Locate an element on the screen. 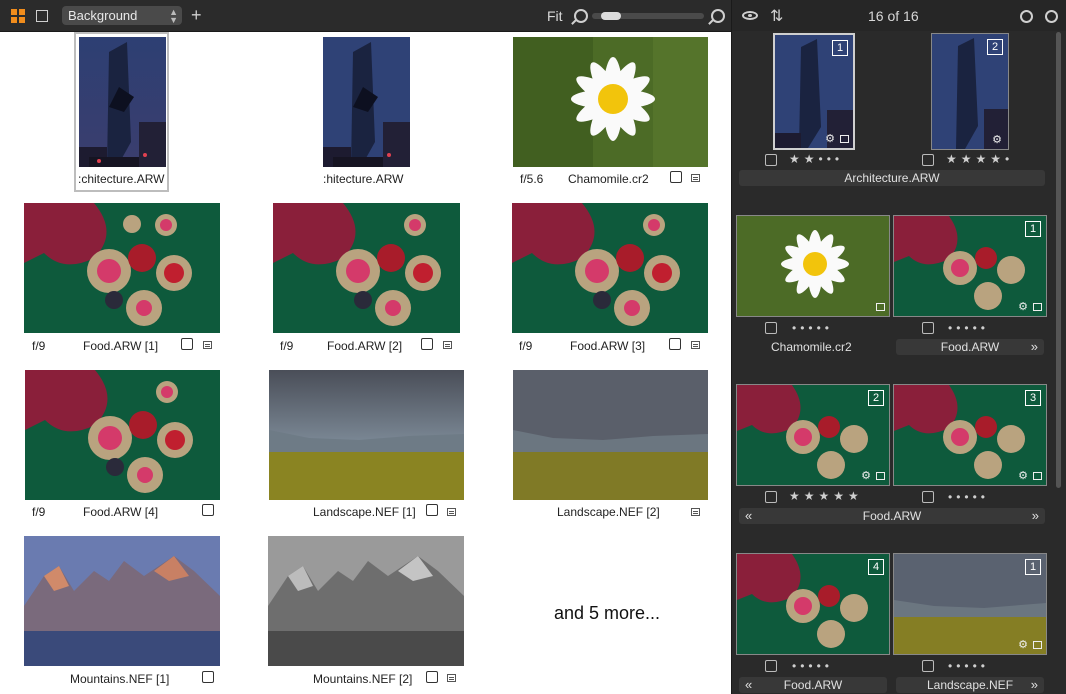  zoom-out-icon is located at coordinates (581, 16).